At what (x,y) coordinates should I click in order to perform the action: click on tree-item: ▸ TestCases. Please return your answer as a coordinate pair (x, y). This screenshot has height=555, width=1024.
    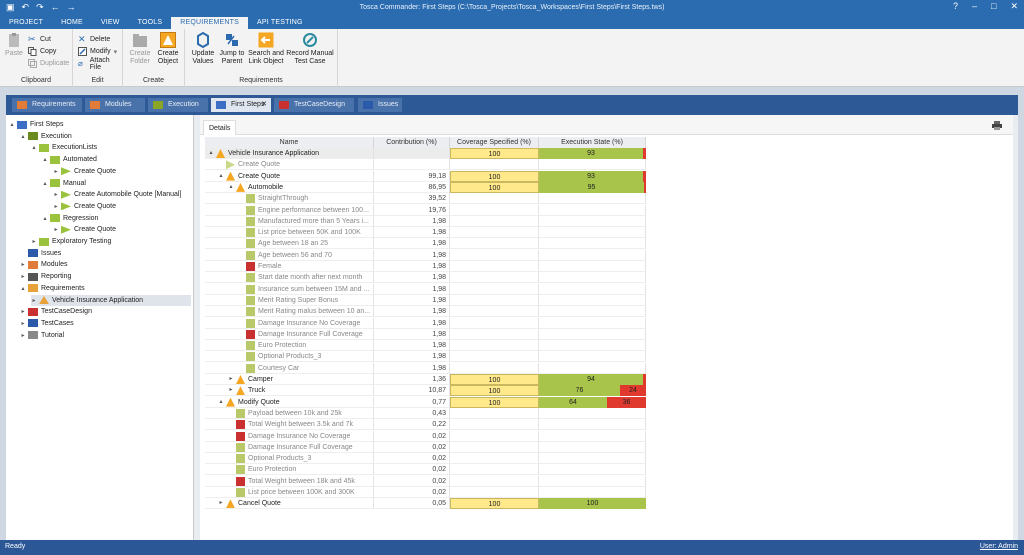
    Looking at the image, I should click on (47, 323).